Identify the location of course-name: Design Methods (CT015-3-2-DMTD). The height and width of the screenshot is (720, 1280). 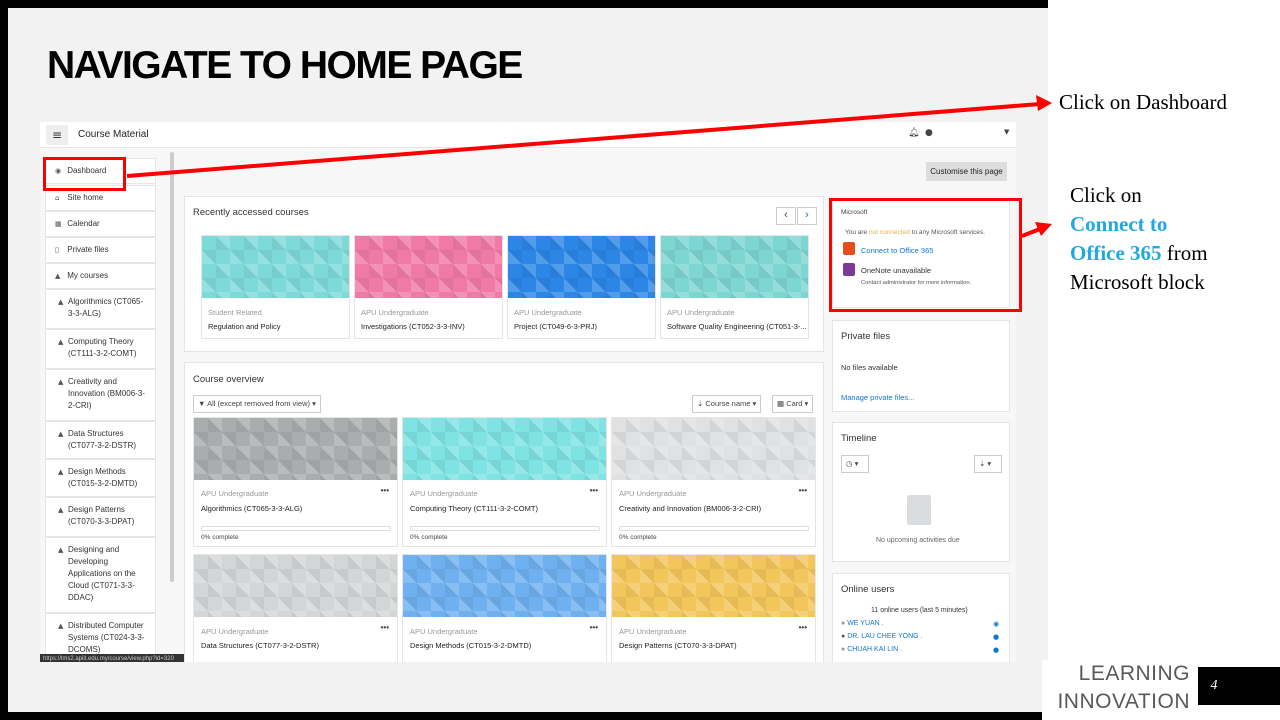
(470, 645).